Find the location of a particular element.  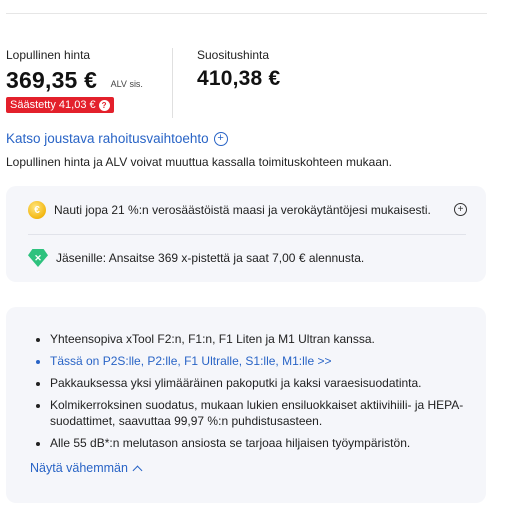

top-divider is located at coordinates (246, 13).